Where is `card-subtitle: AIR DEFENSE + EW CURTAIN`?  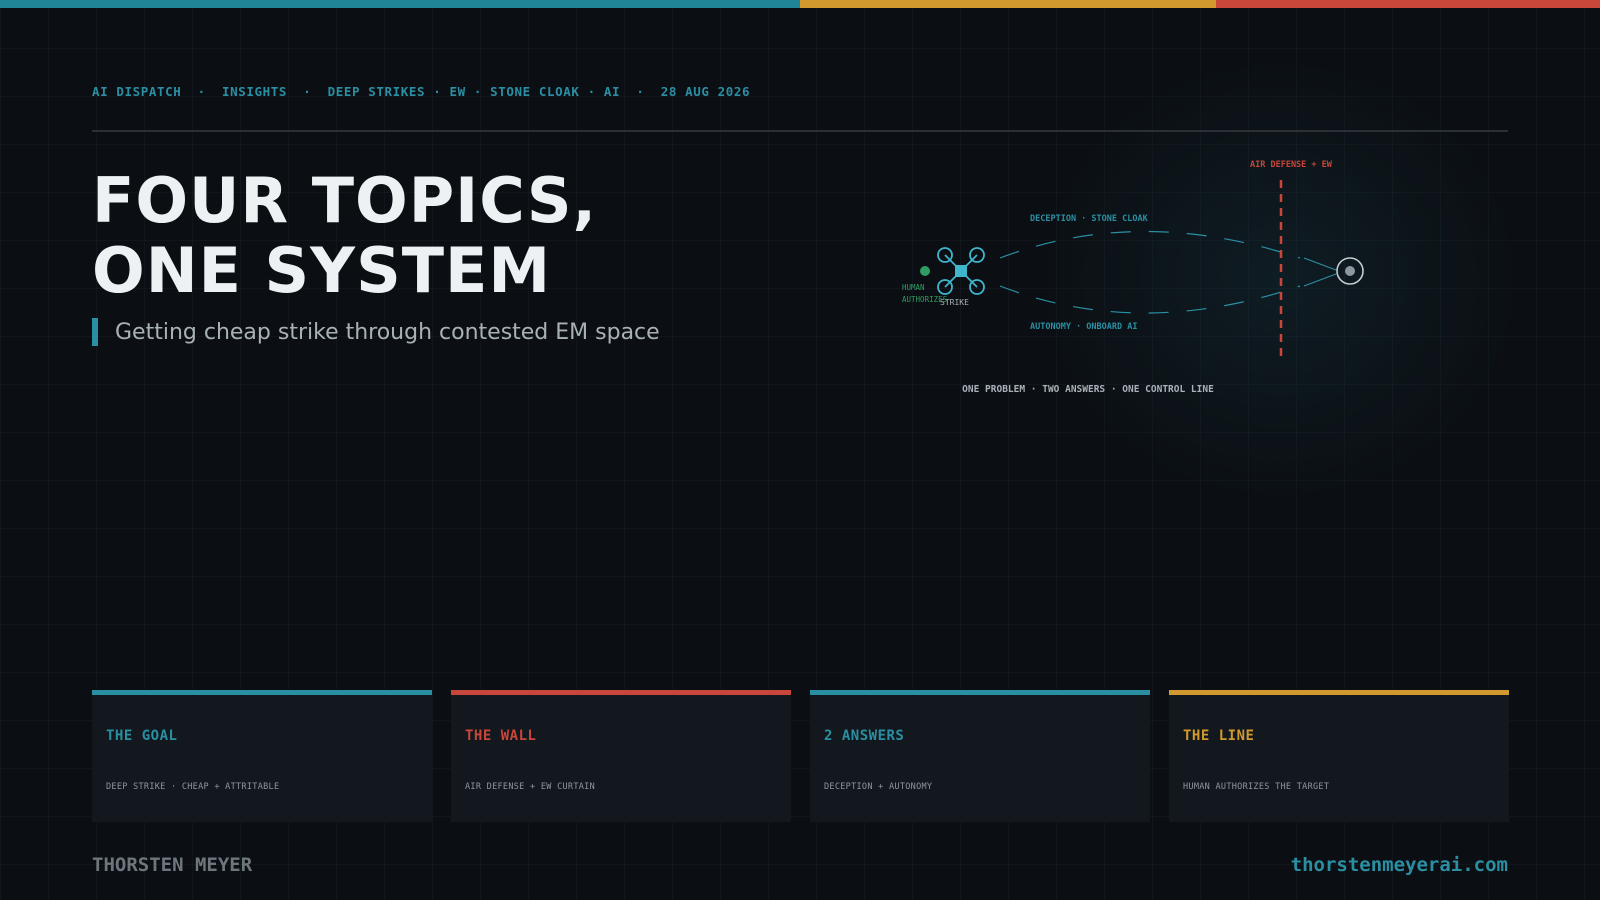
card-subtitle: AIR DEFENSE + EW CURTAIN is located at coordinates (530, 787).